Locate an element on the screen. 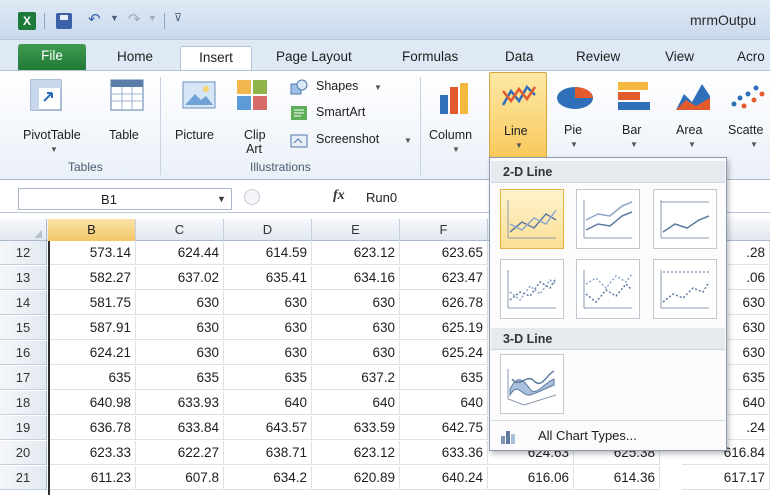 The height and width of the screenshot is (495, 770). table-cell: 638.71 is located at coordinates (268, 453).